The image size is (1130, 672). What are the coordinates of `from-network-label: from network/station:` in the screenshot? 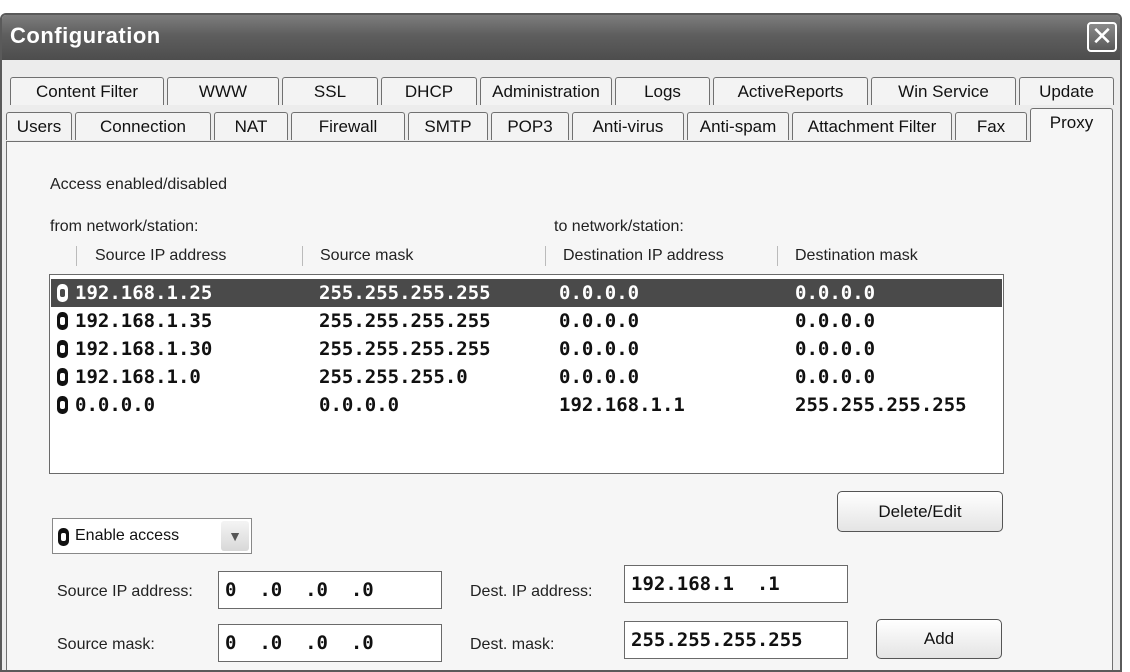 It's located at (124, 226).